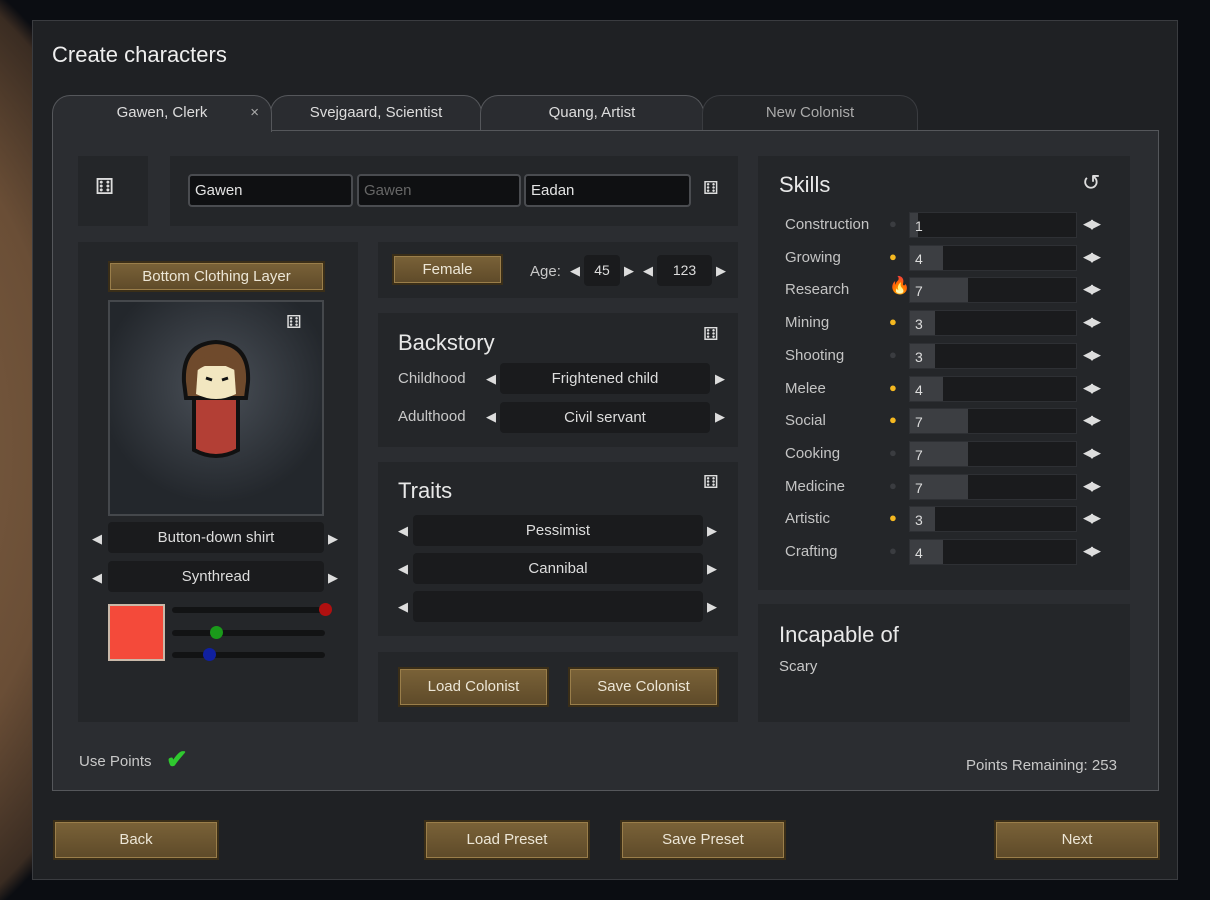  Describe the element at coordinates (950, 356) in the screenshot. I see `skill-row-shooting: Shooting ● 3 ◀▶` at that location.